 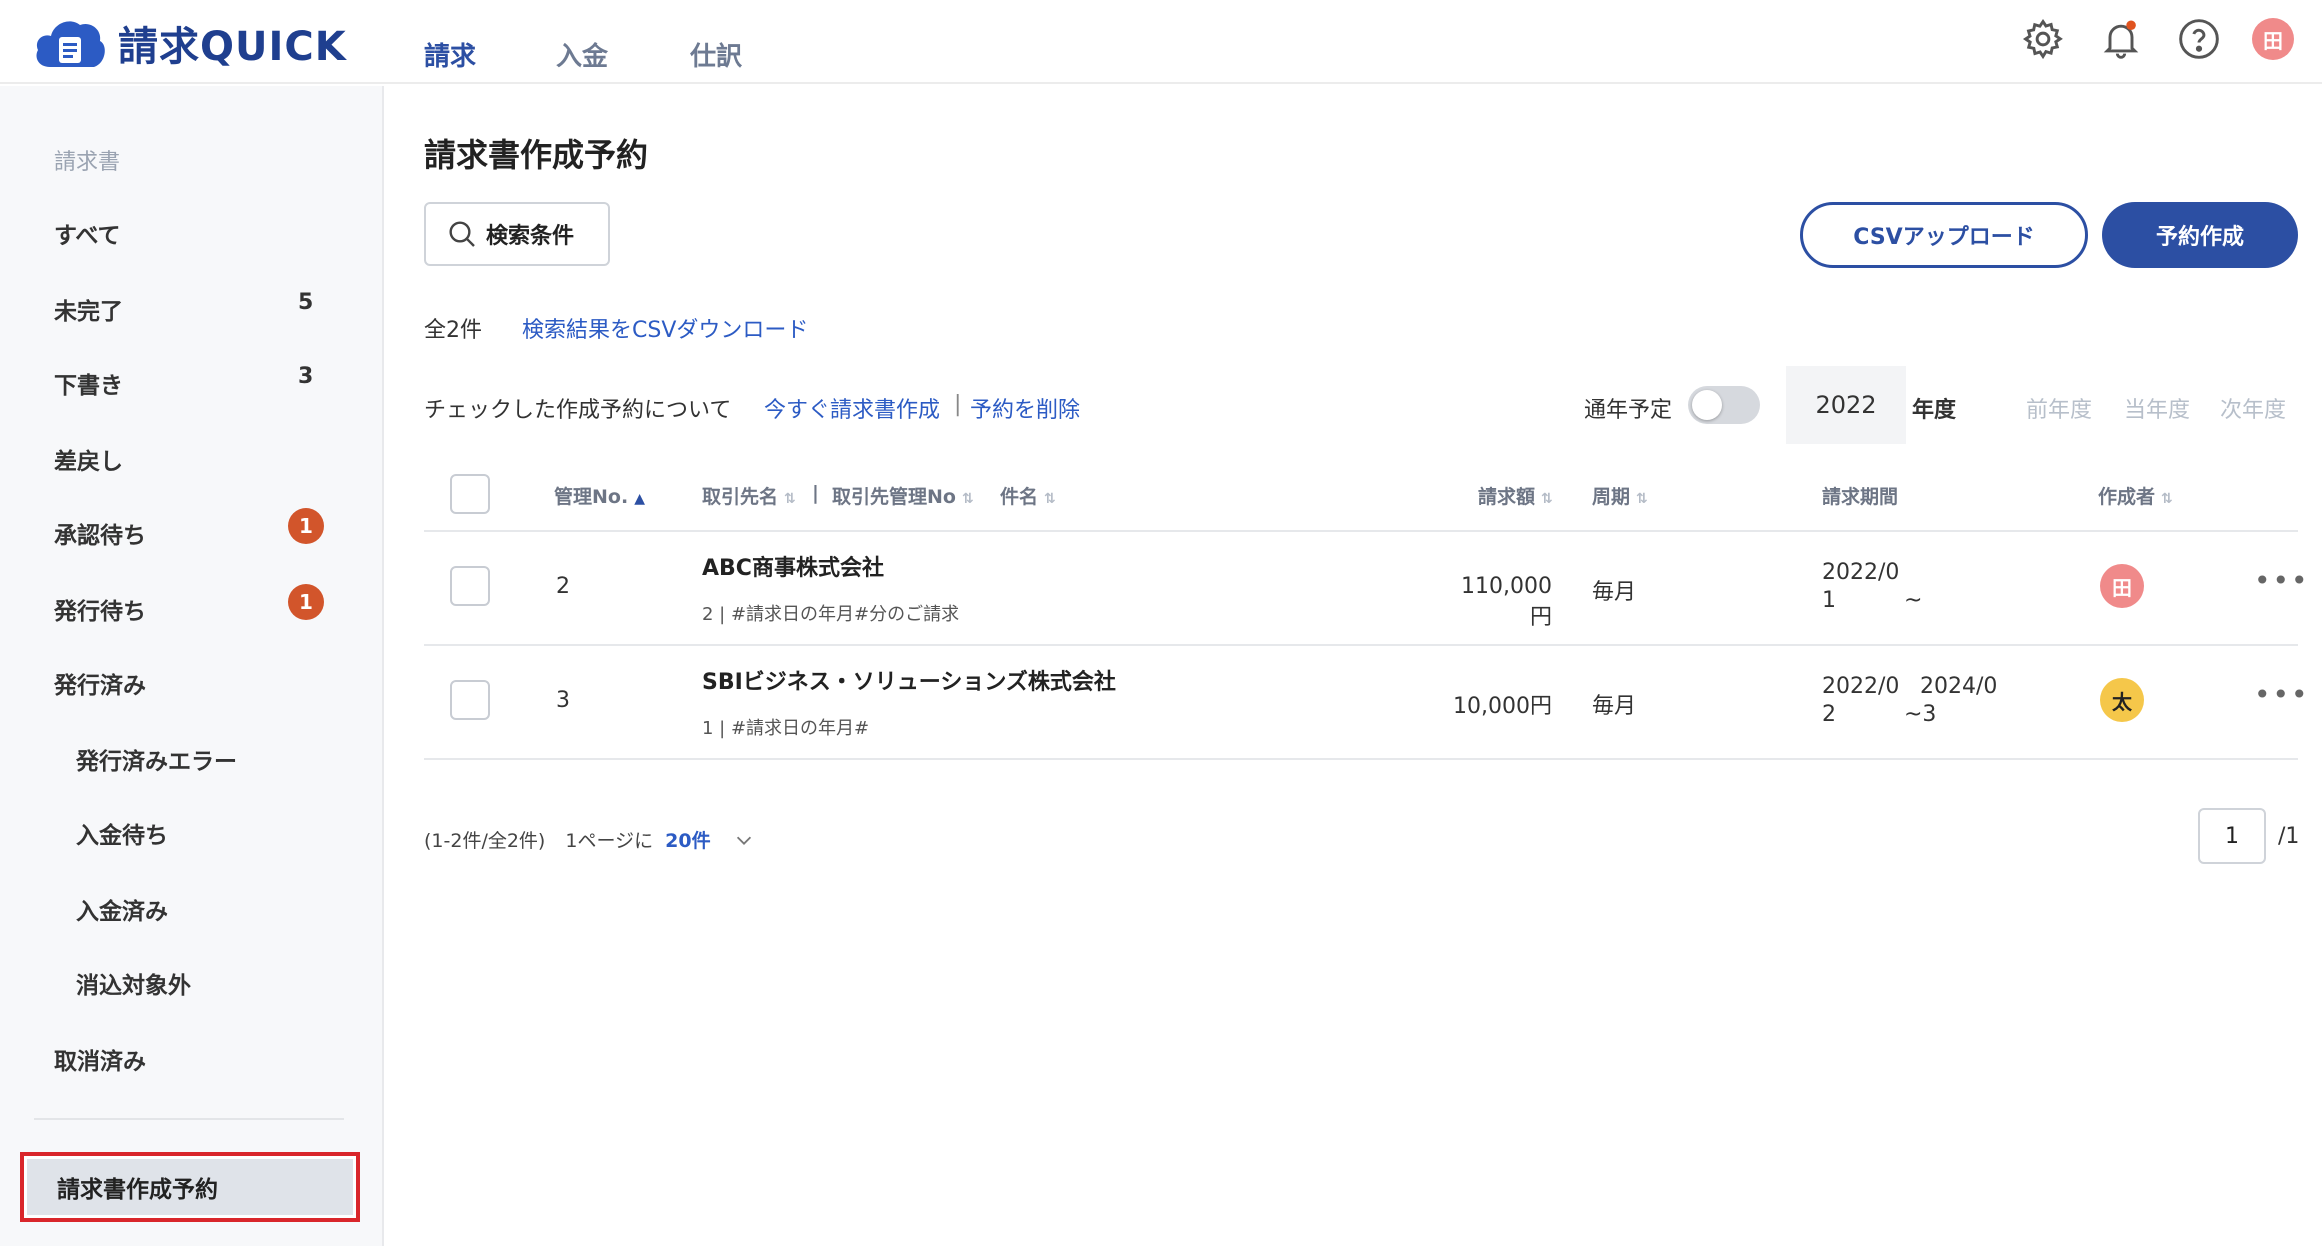 I want to click on sidebar-item-issued-error: 発行済みエラー, so click(x=156, y=759).